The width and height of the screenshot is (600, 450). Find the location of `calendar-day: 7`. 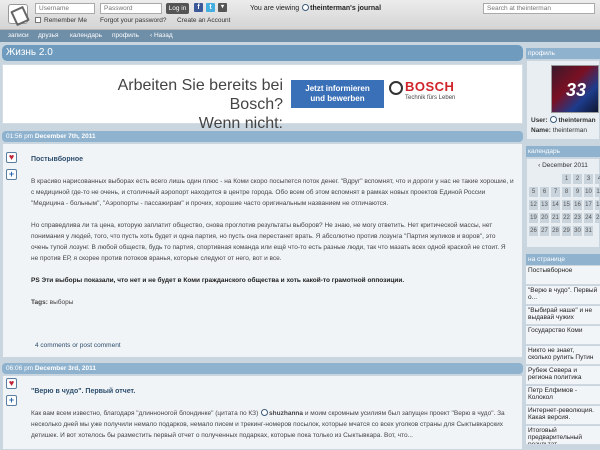

calendar-day: 7 is located at coordinates (555, 192).